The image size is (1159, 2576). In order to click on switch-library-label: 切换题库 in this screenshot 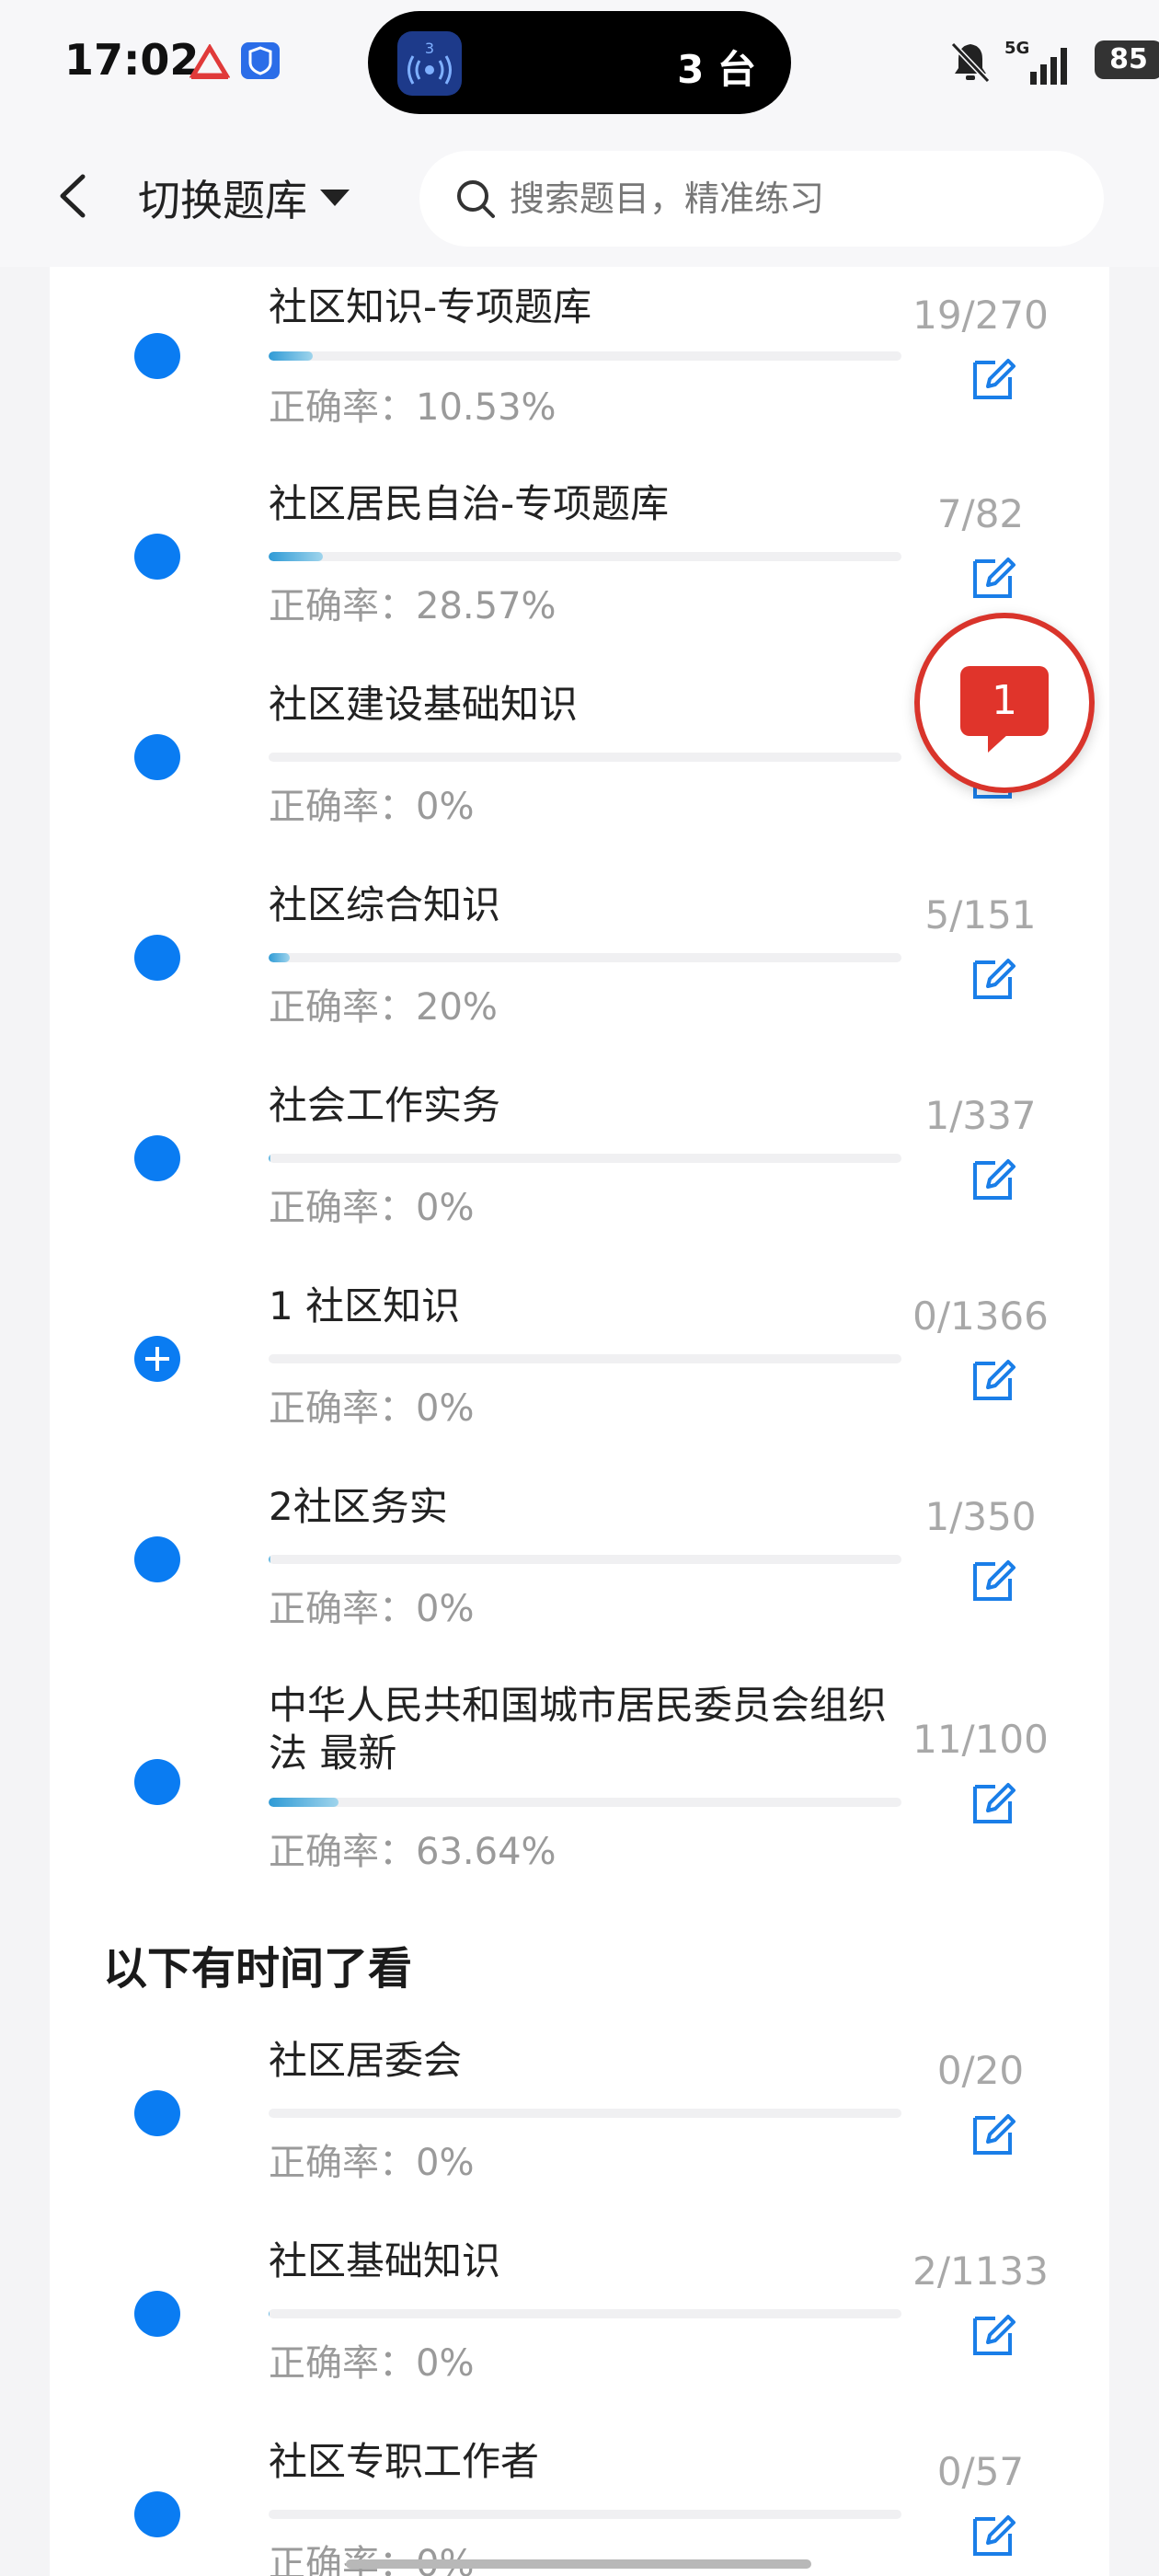, I will do `click(222, 200)`.